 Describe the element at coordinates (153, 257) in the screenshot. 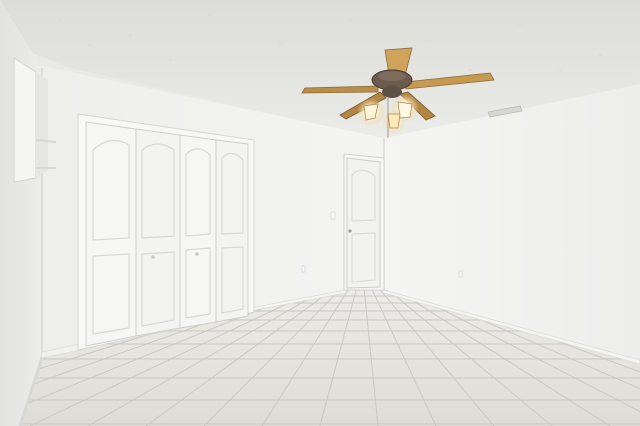

I see `closet-knob-icon` at that location.